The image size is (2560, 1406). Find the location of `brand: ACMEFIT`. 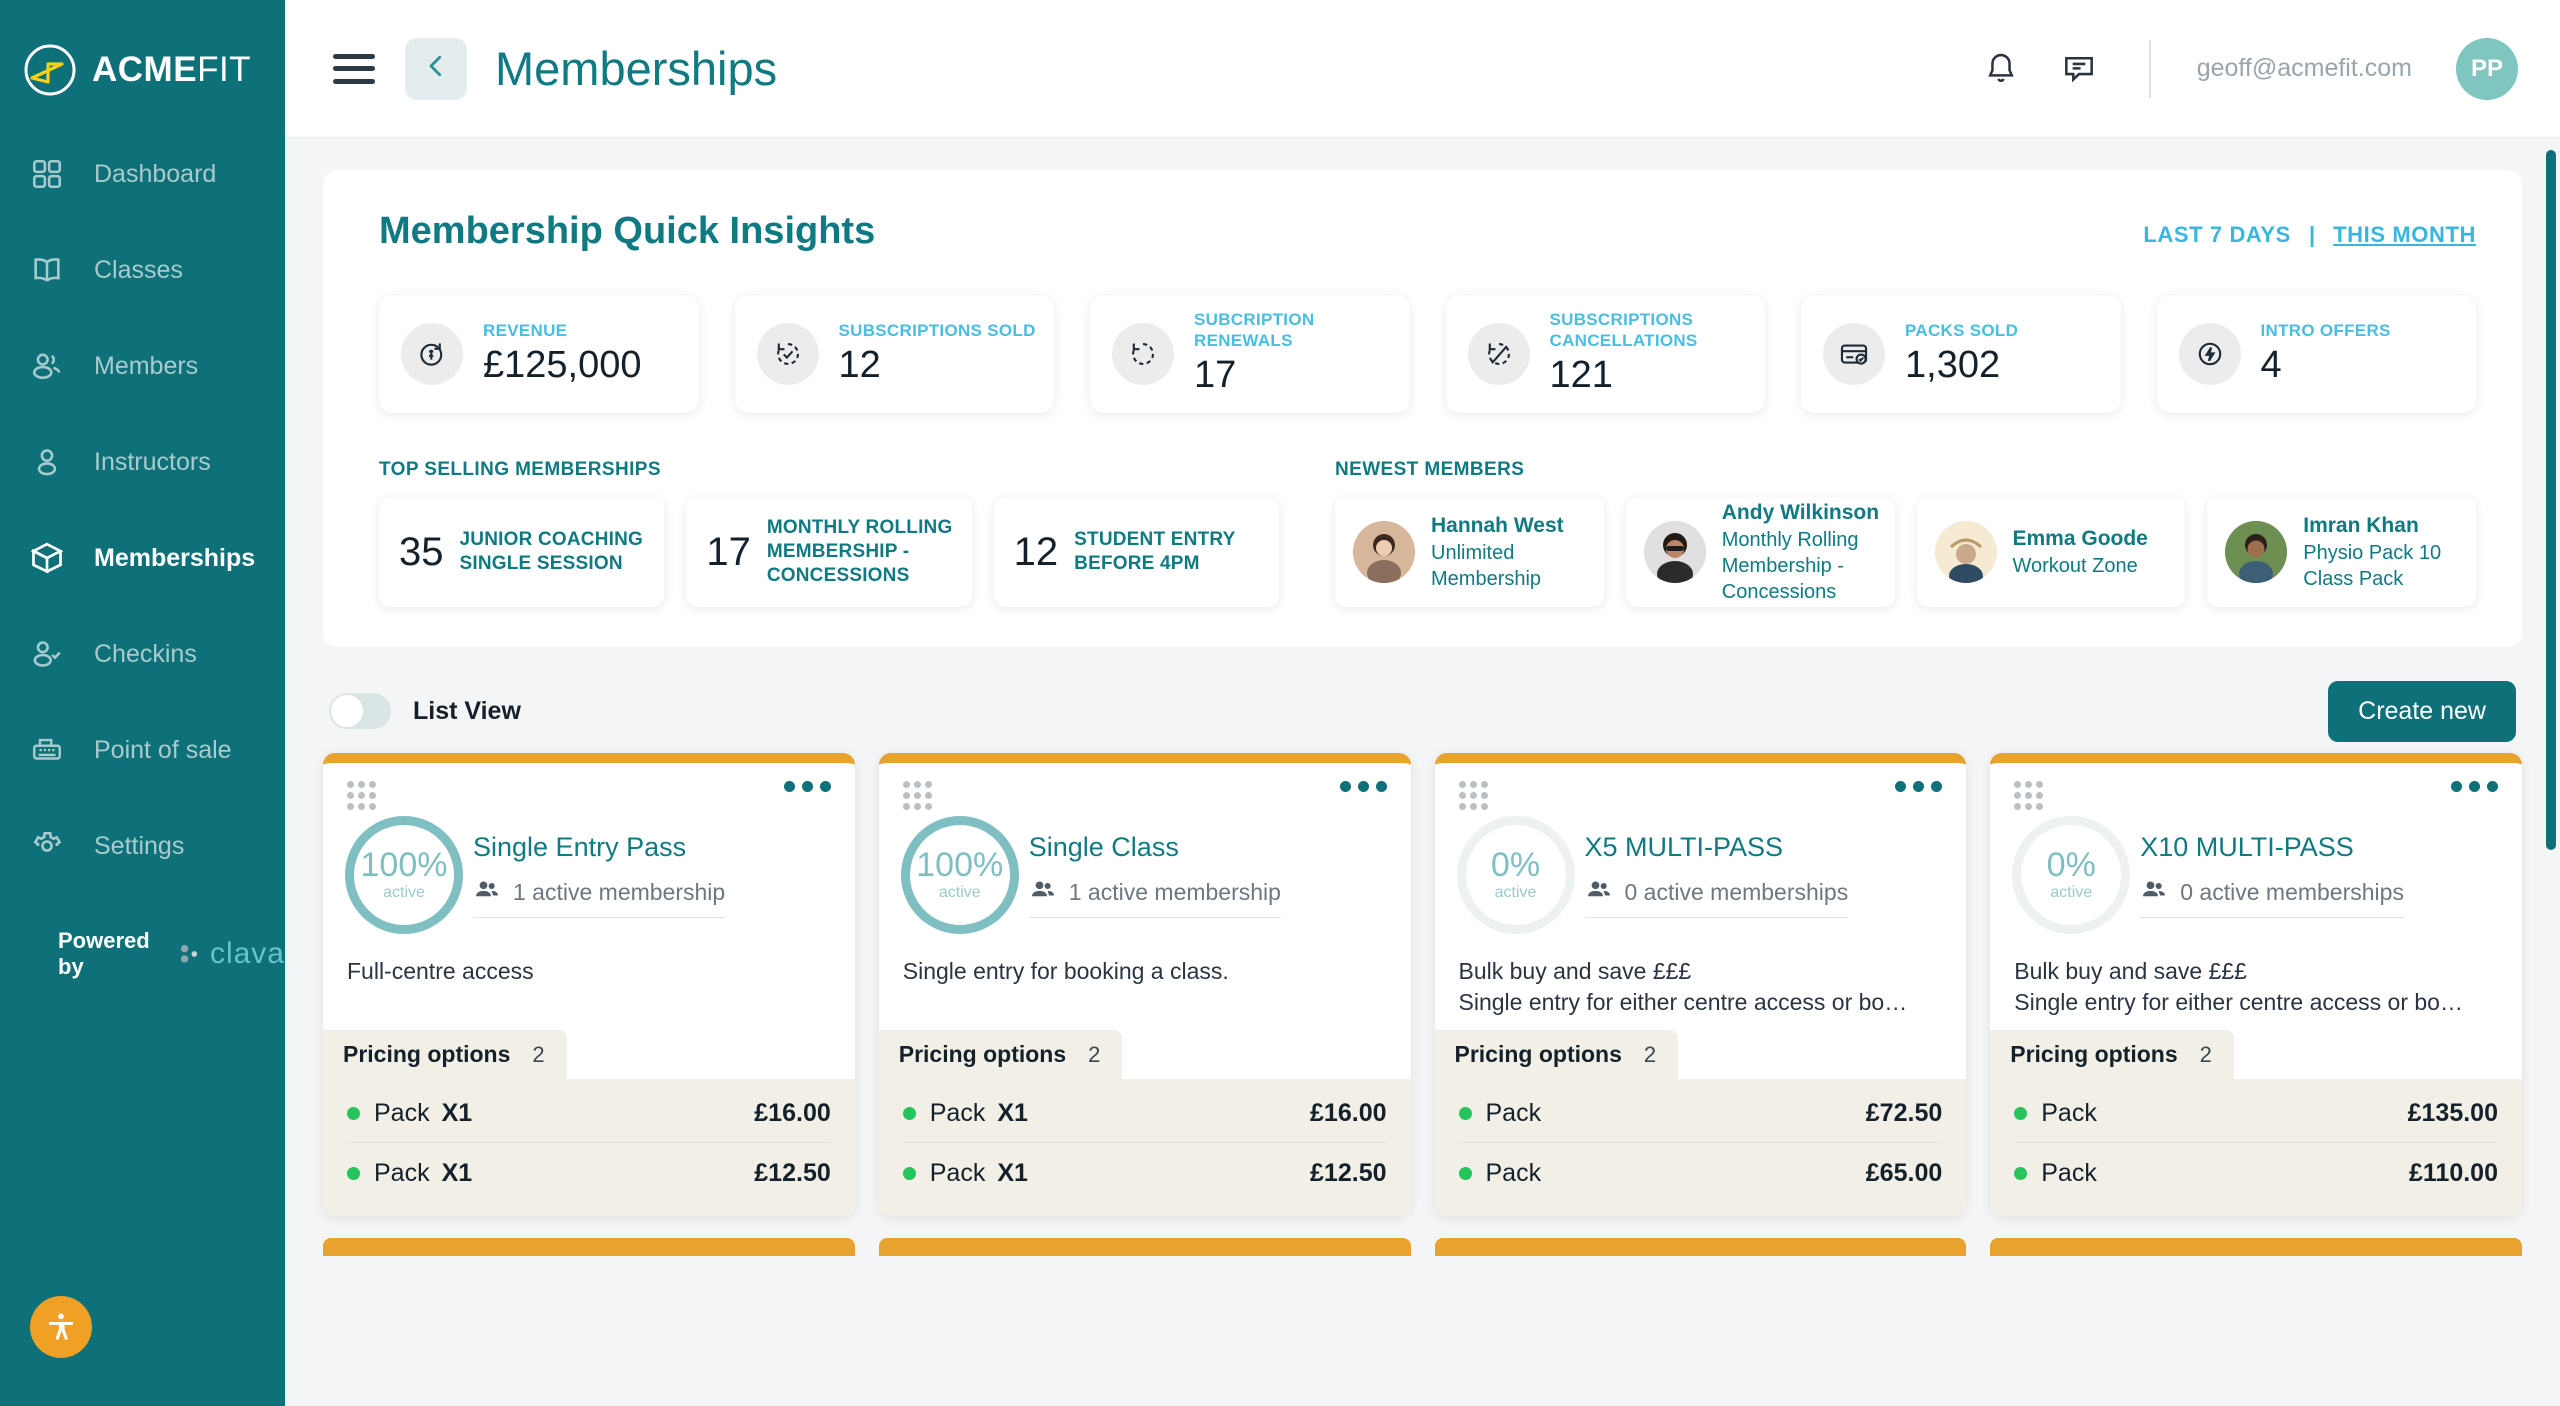

brand: ACMEFIT is located at coordinates (142, 55).